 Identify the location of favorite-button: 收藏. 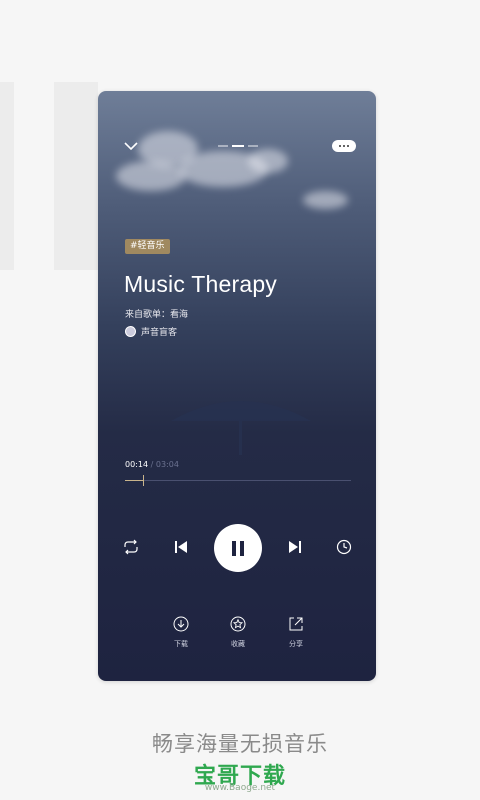
(238, 632).